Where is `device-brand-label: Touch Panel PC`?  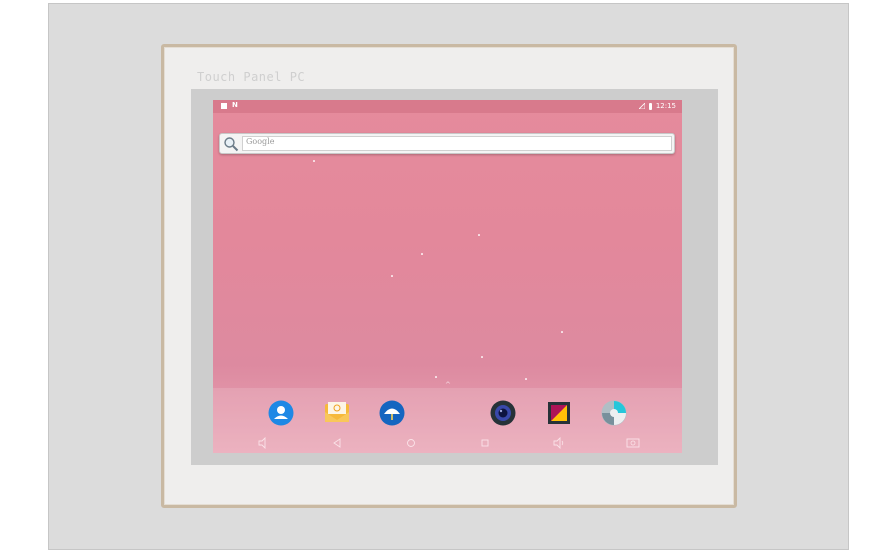
device-brand-label: Touch Panel PC is located at coordinates (251, 77).